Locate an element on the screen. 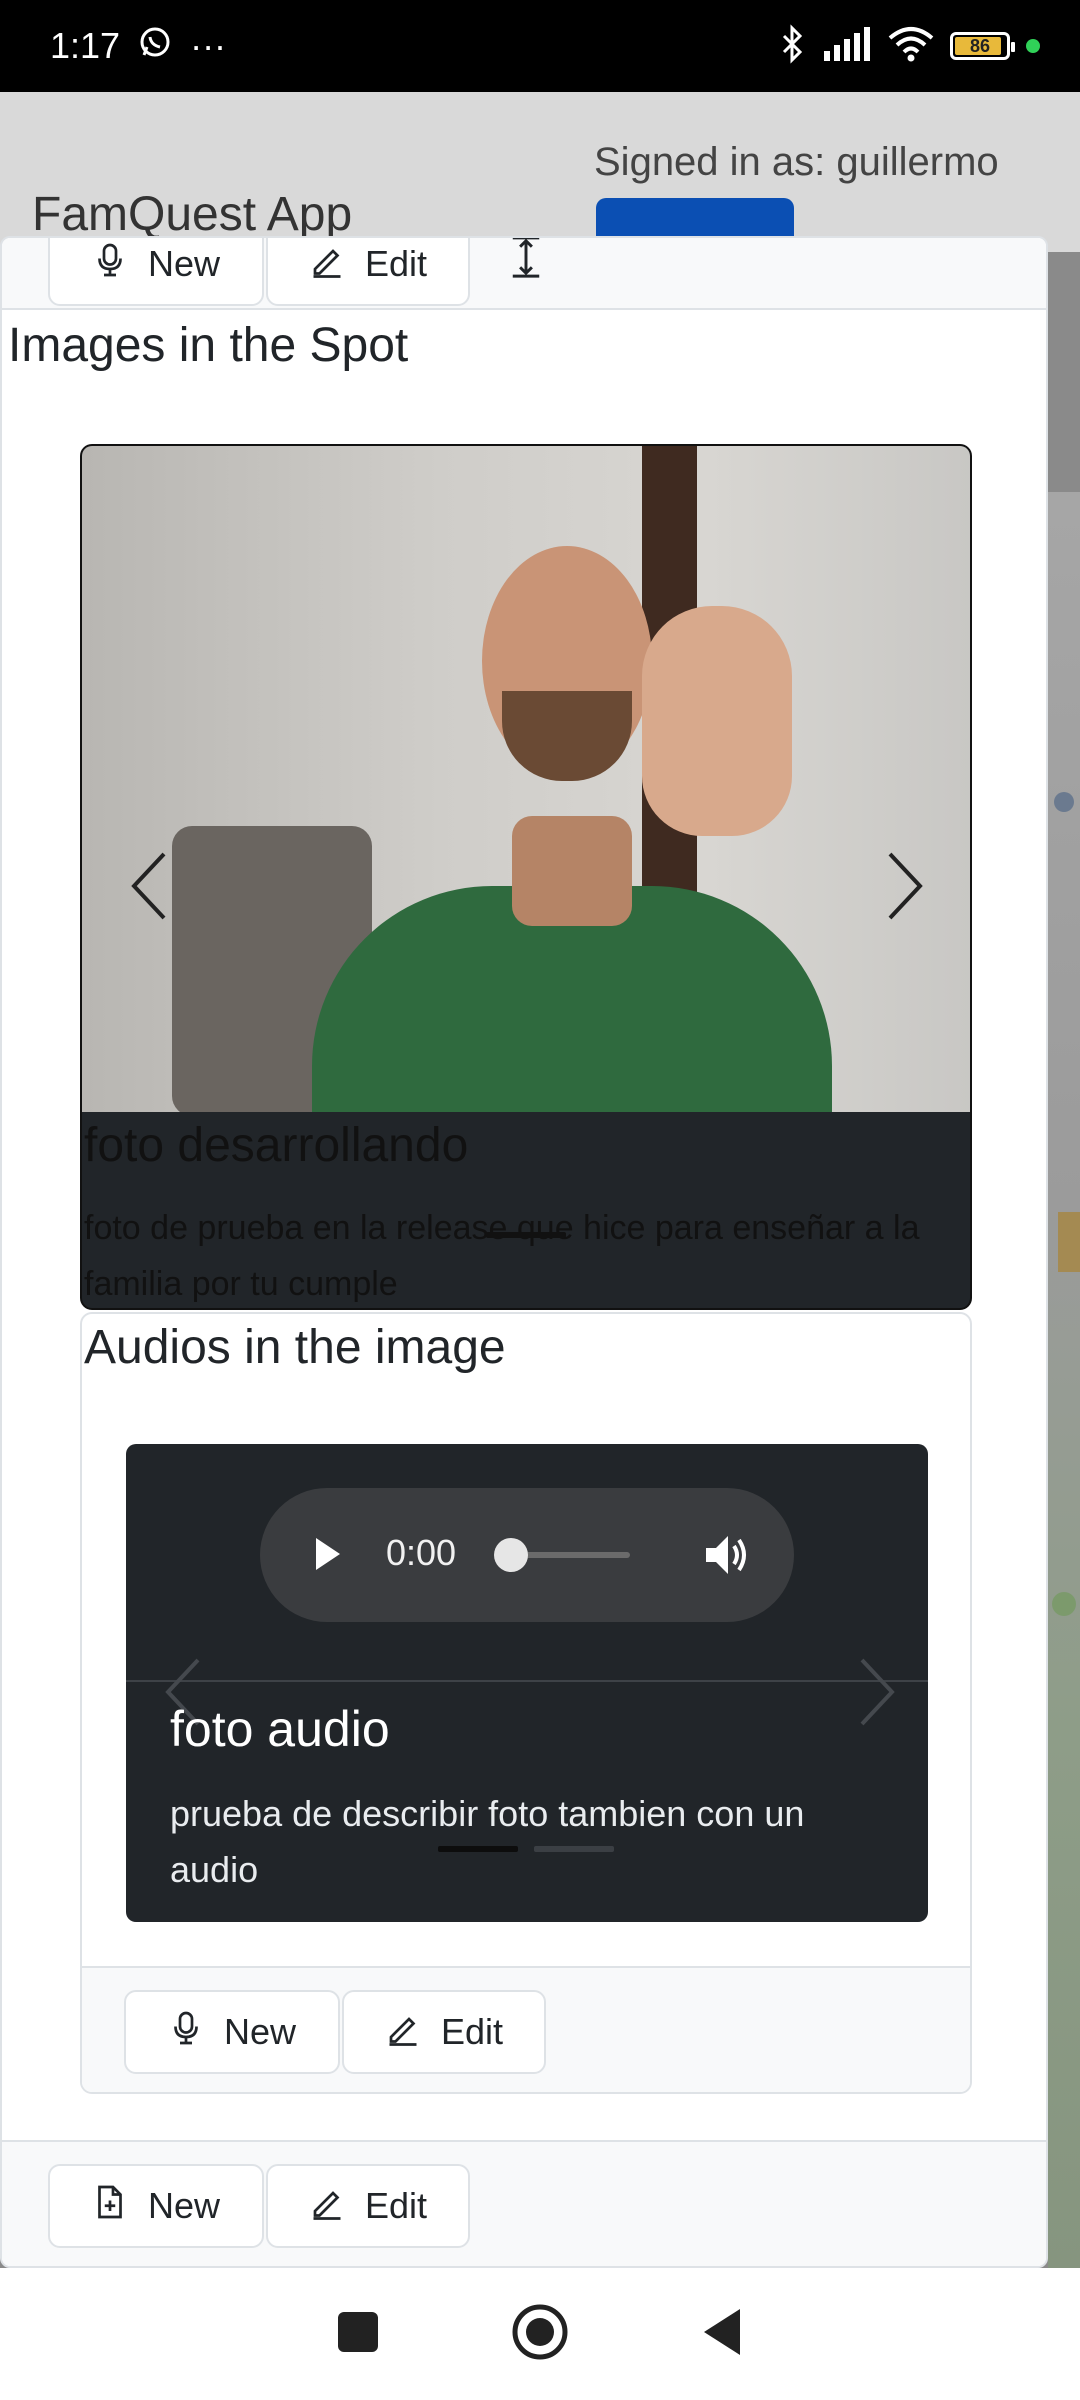  clock: 1:17 is located at coordinates (85, 45).